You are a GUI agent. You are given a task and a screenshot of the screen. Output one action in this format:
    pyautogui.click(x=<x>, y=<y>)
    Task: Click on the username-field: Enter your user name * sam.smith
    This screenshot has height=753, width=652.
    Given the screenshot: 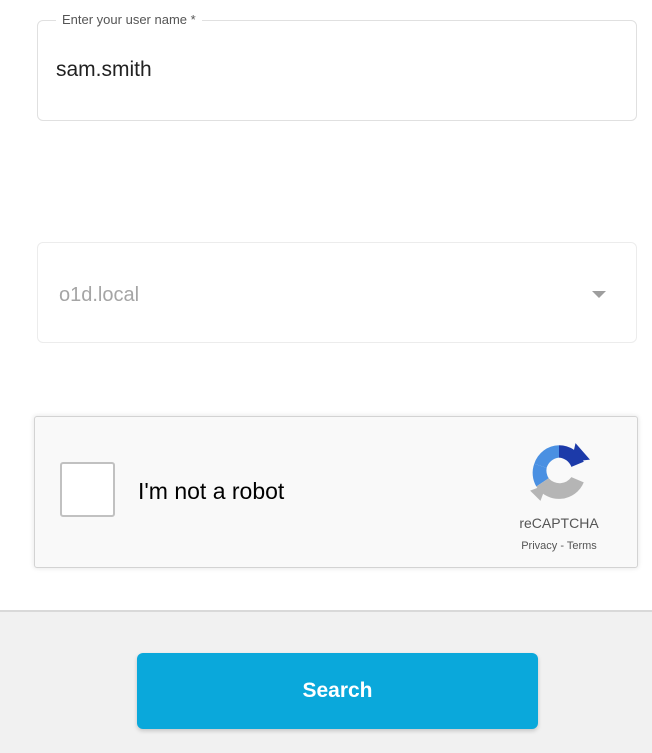 What is the action you would take?
    pyautogui.click(x=337, y=66)
    